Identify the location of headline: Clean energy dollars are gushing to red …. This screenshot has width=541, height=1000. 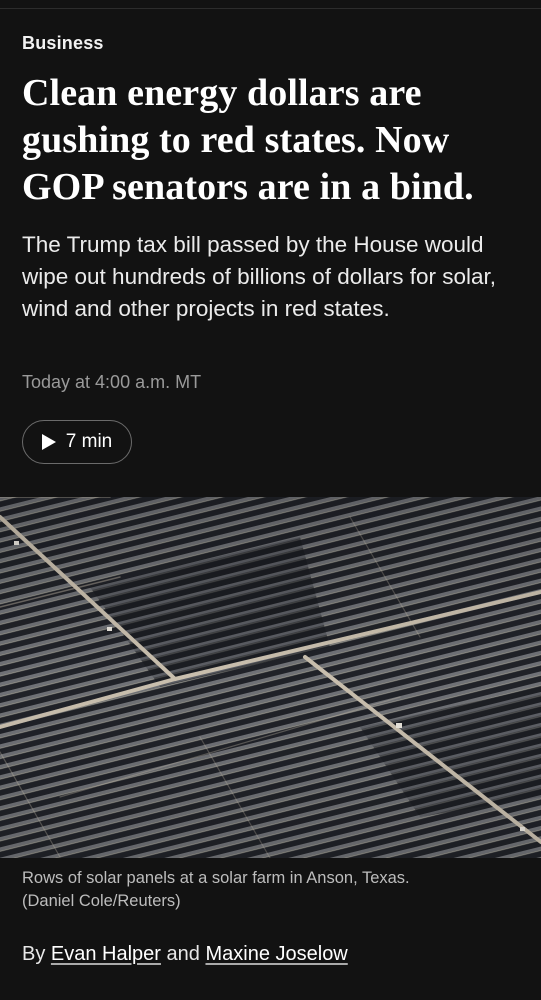
(248, 140).